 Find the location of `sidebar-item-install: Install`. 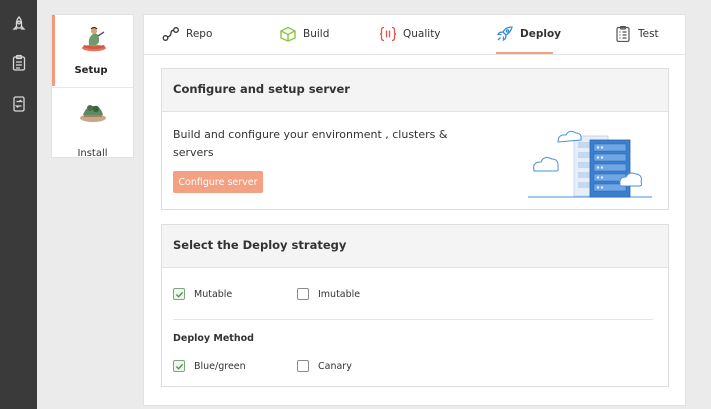

sidebar-item-install: Install is located at coordinates (92, 123).